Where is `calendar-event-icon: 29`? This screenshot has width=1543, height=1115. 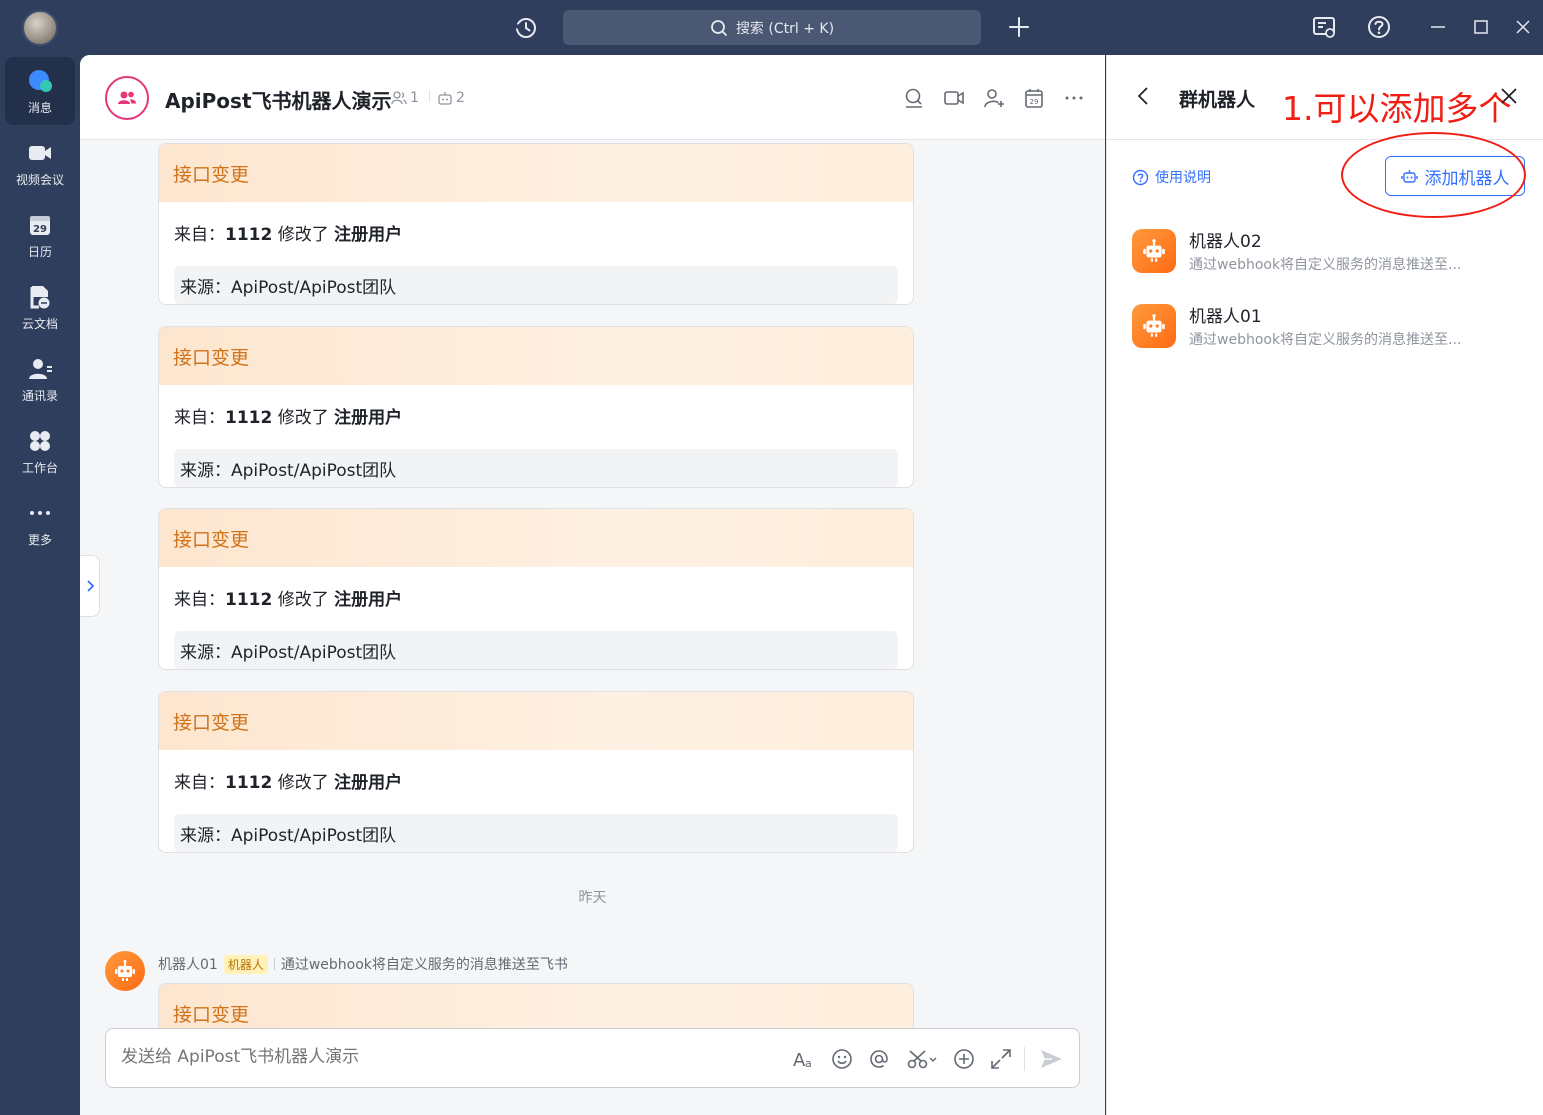
calendar-event-icon: 29 is located at coordinates (1034, 98).